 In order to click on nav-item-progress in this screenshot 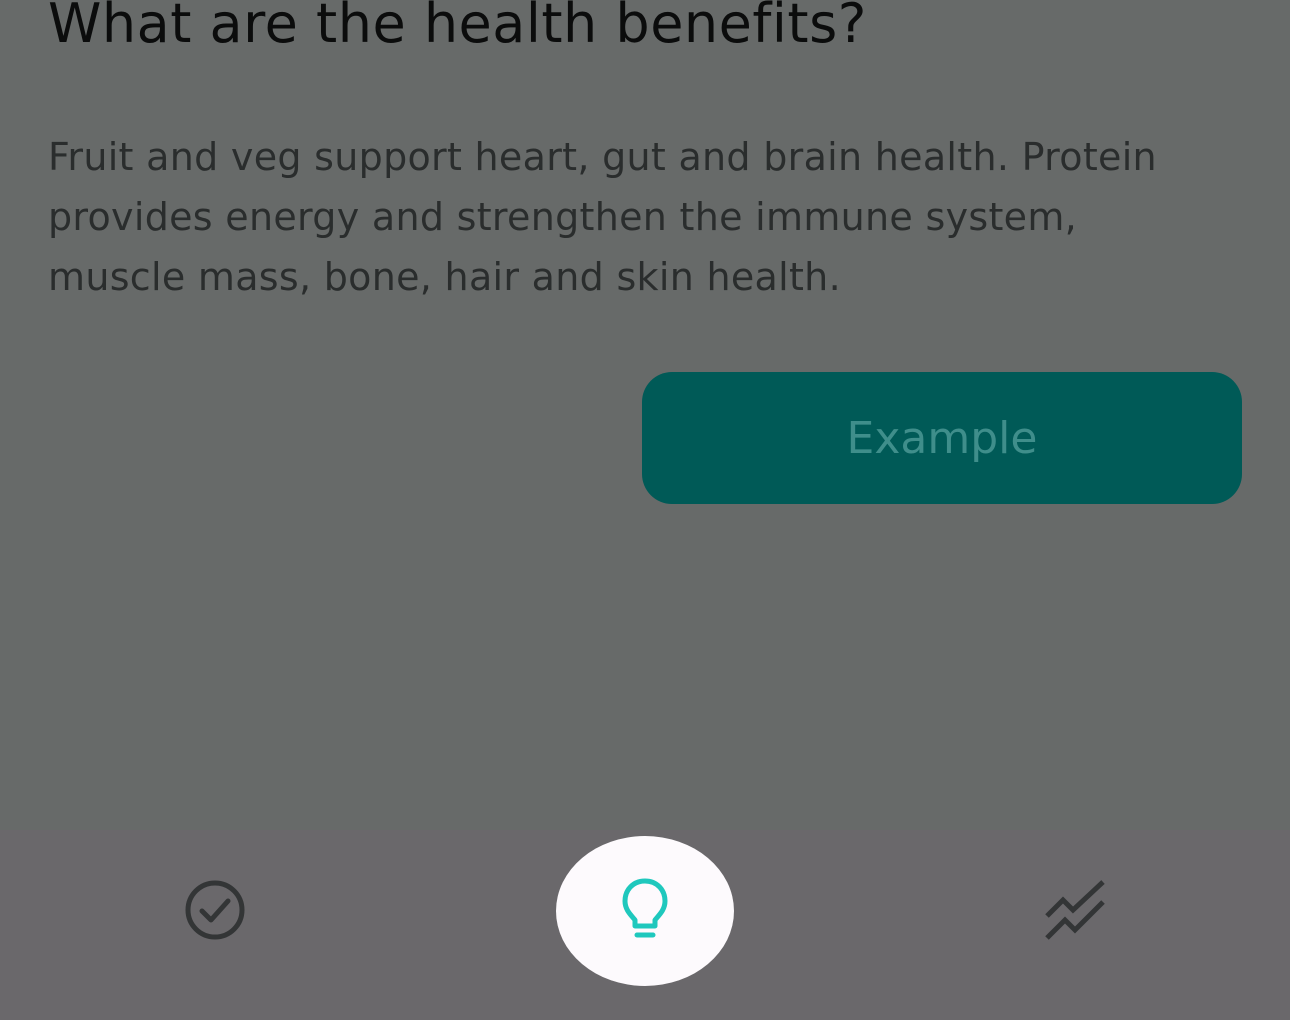, I will do `click(1075, 910)`.